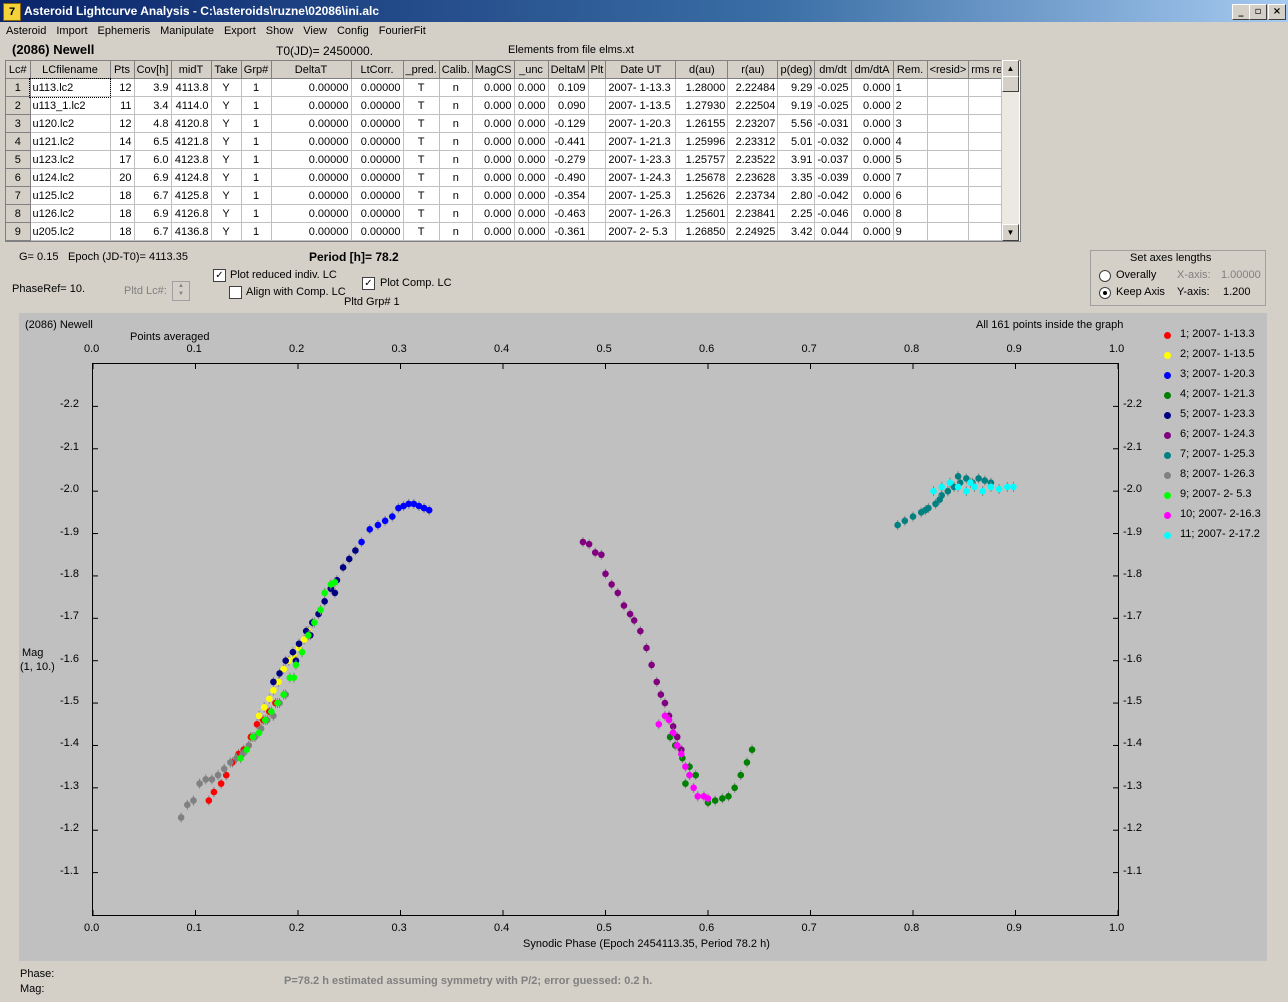 This screenshot has width=1288, height=1002. Describe the element at coordinates (153, 231) in the screenshot. I see `table-cell: 6.7` at that location.